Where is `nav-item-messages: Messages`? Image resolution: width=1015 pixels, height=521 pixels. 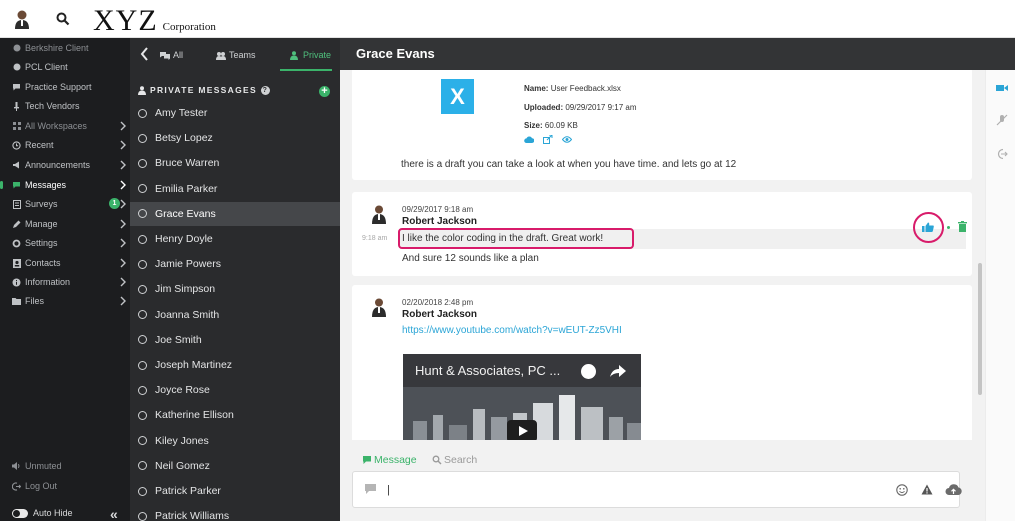
nav-item-messages: Messages is located at coordinates (33, 185).